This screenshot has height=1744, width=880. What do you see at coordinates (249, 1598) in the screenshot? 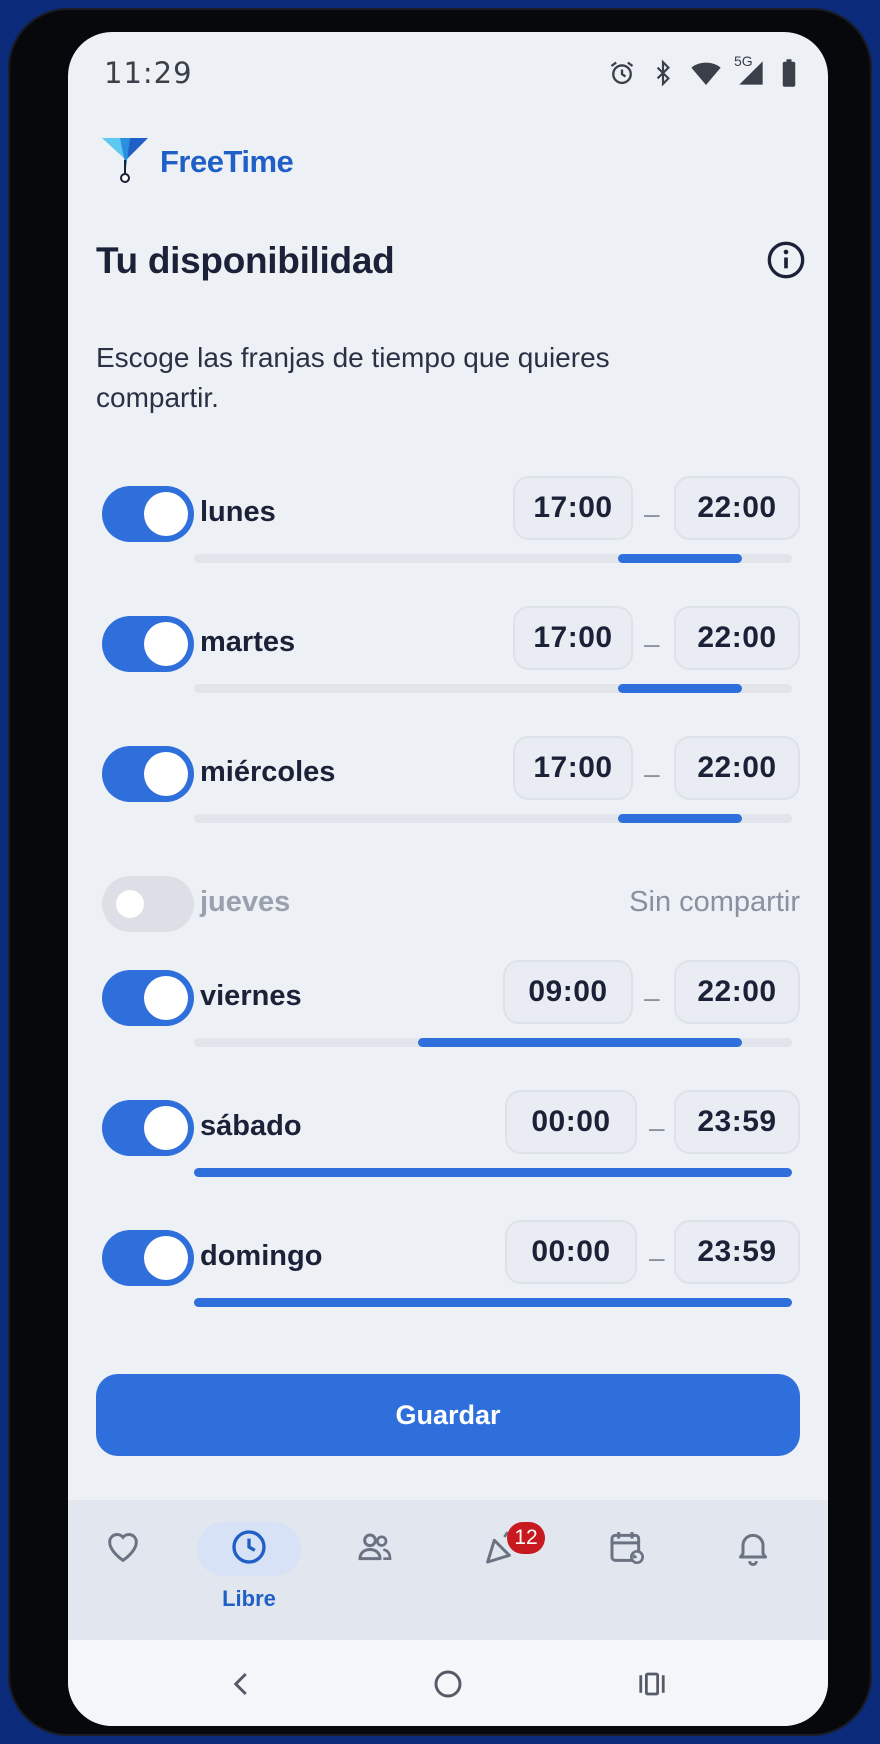
I see `nav-label: Libre` at bounding box center [249, 1598].